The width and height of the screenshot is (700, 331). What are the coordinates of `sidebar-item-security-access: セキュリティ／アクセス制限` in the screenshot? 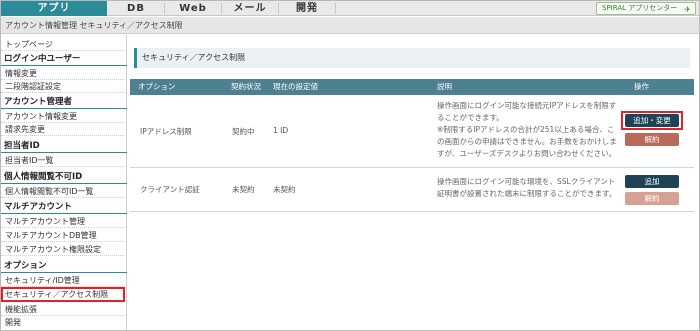 It's located at (63, 294).